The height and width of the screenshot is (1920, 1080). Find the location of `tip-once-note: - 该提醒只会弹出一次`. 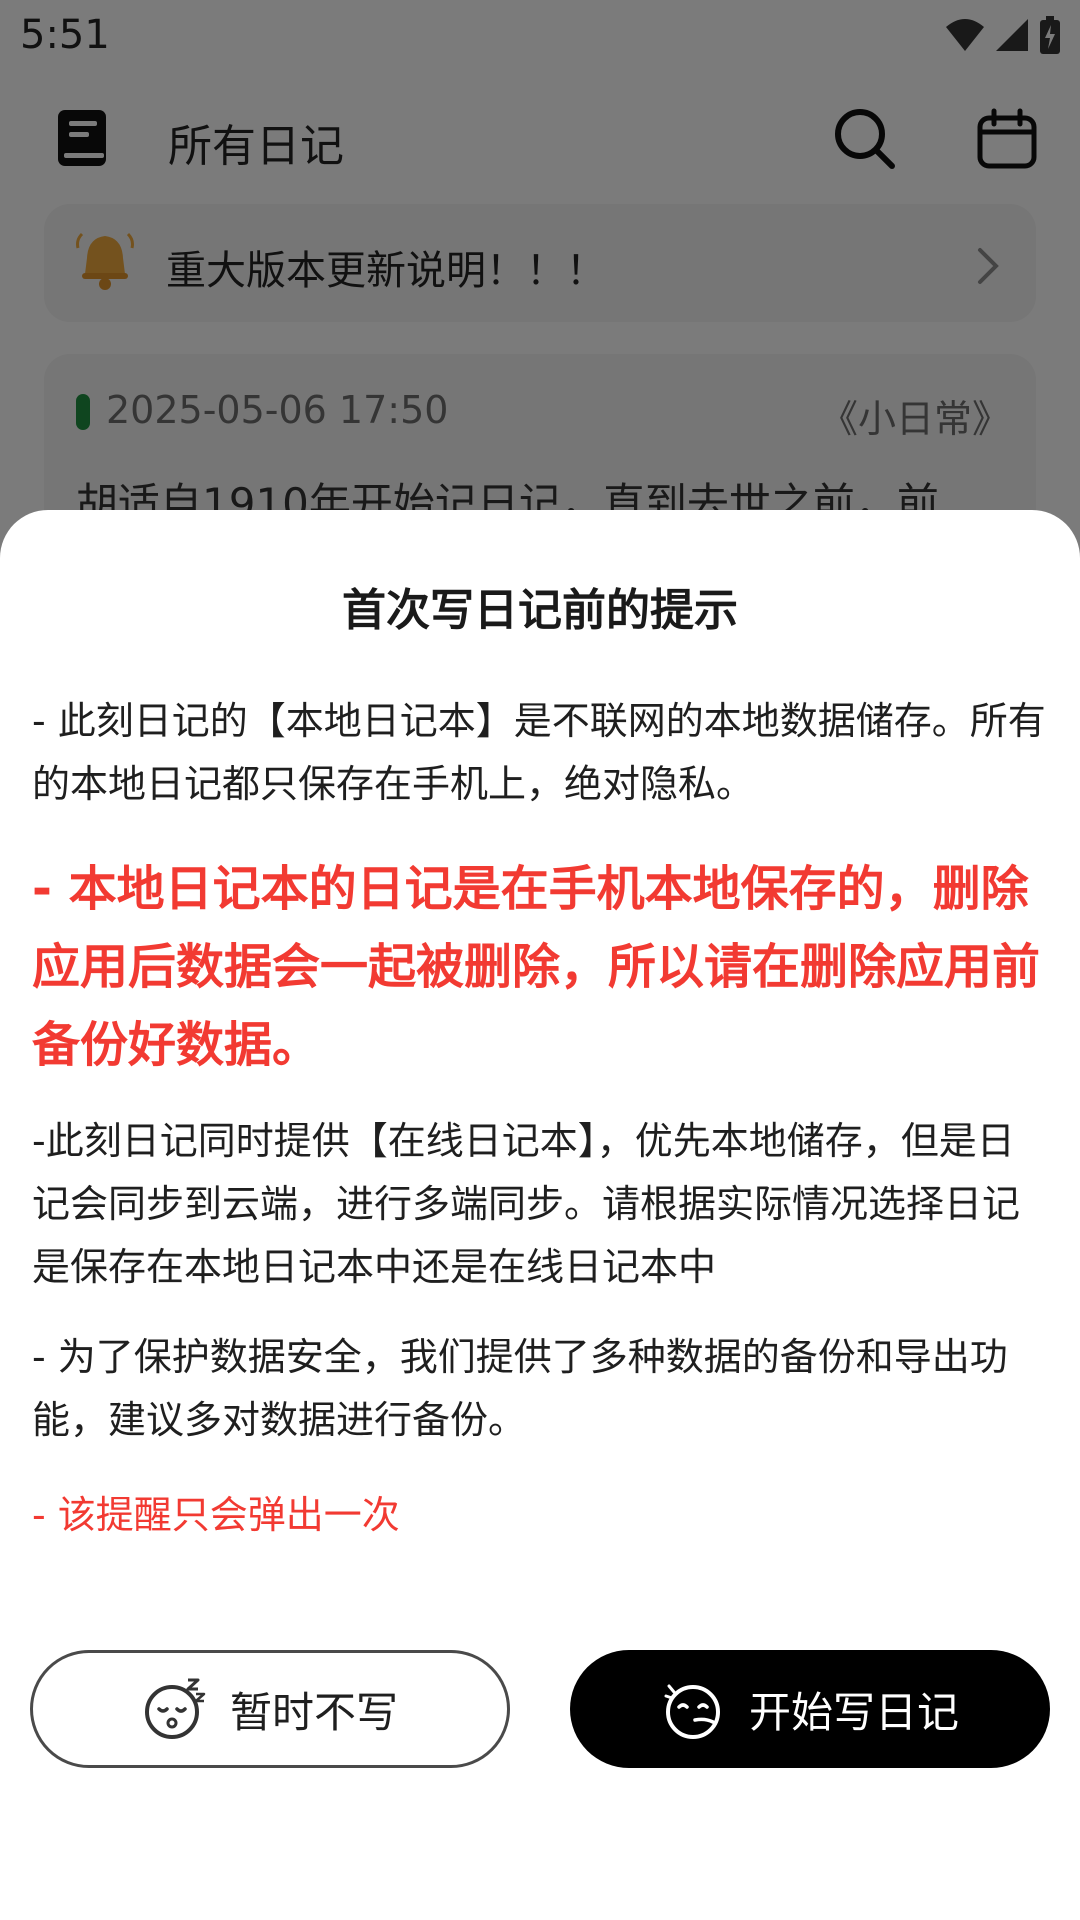

tip-once-note: - 该提醒只会弹出一次 is located at coordinates (216, 1515).